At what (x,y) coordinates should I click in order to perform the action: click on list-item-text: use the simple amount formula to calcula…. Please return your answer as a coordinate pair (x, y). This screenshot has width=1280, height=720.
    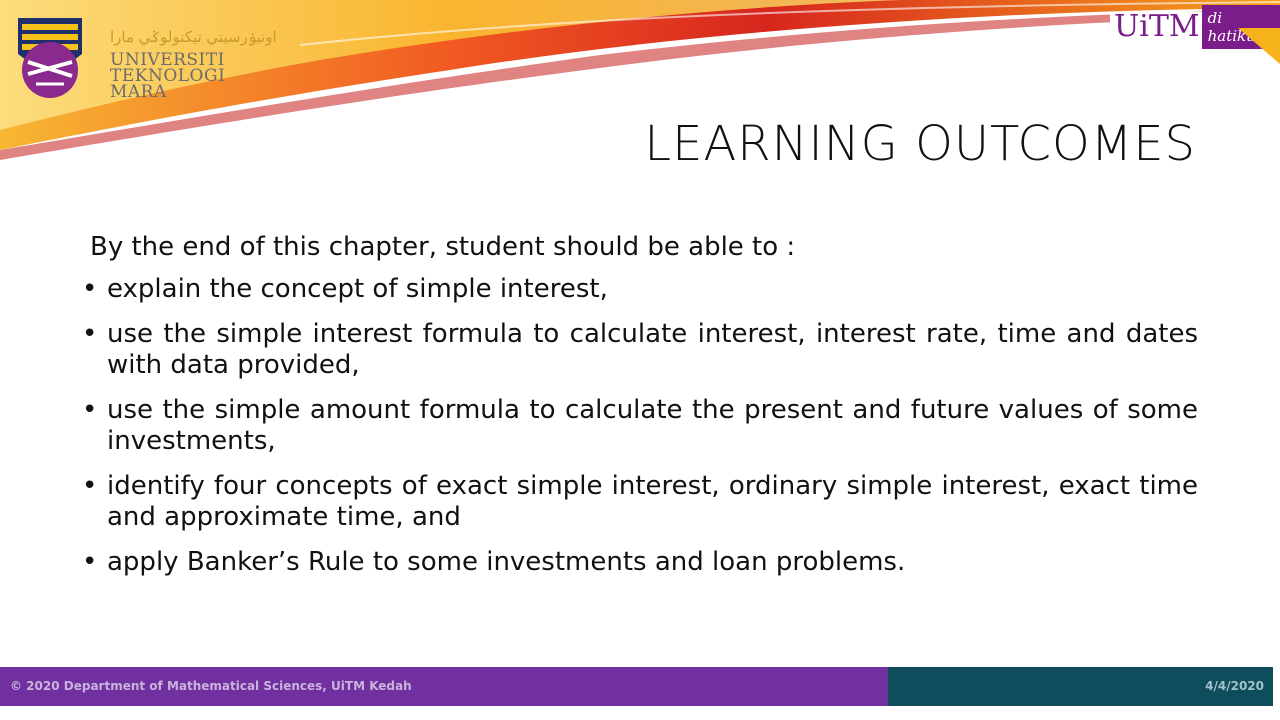
    Looking at the image, I should click on (652, 425).